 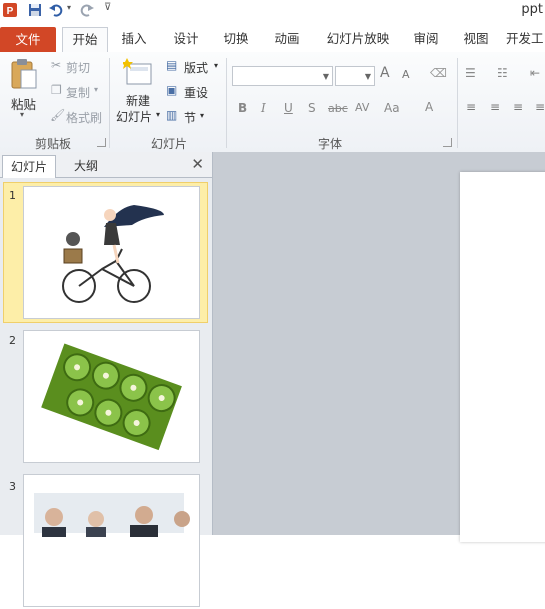 I want to click on justify-icon: ≡, so click(x=540, y=107).